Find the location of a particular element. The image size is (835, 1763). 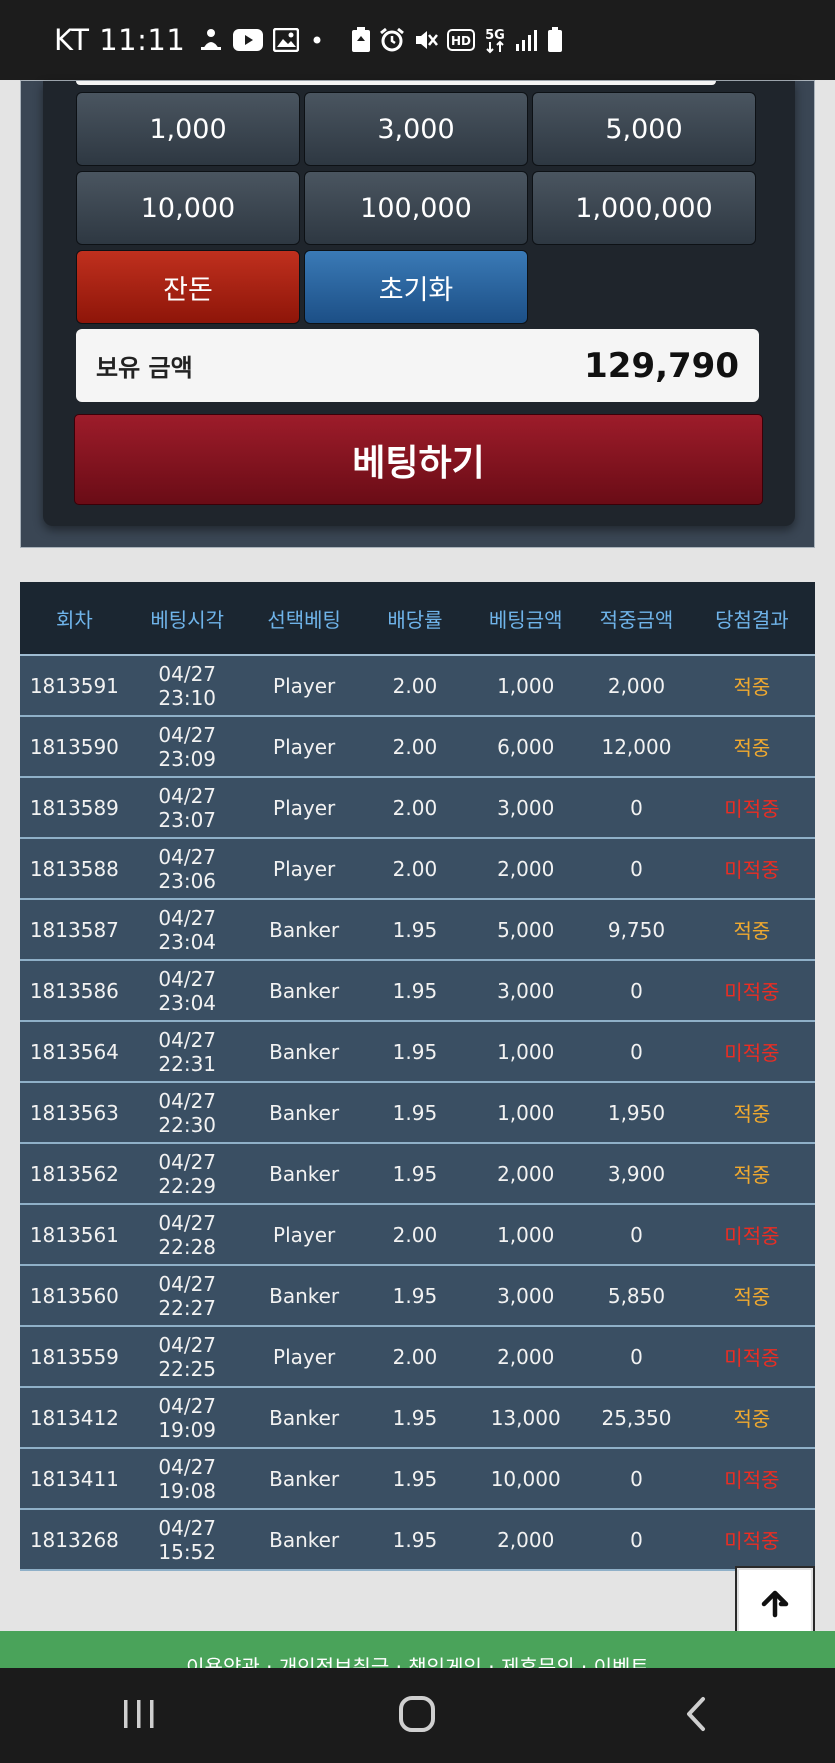

table-row: 1813561 04/27 22:28 Player 2.00 1,000 0 미적중 is located at coordinates (417, 1235).